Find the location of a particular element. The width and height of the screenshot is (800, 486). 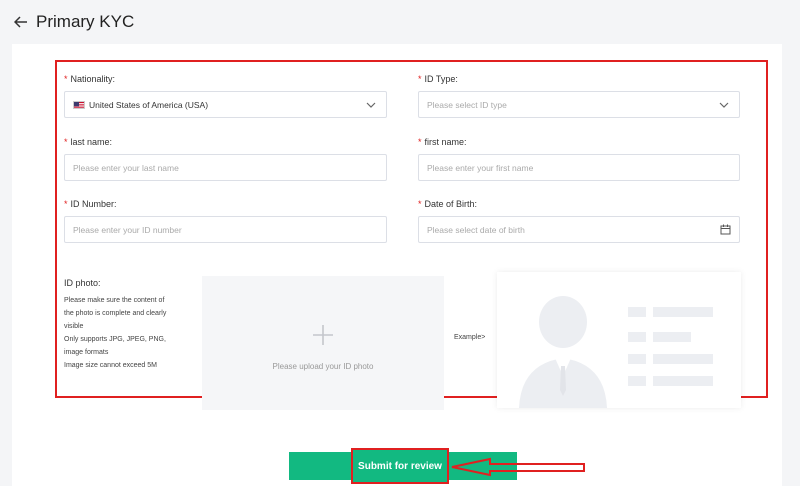

page-title: Primary KYC is located at coordinates (85, 21).